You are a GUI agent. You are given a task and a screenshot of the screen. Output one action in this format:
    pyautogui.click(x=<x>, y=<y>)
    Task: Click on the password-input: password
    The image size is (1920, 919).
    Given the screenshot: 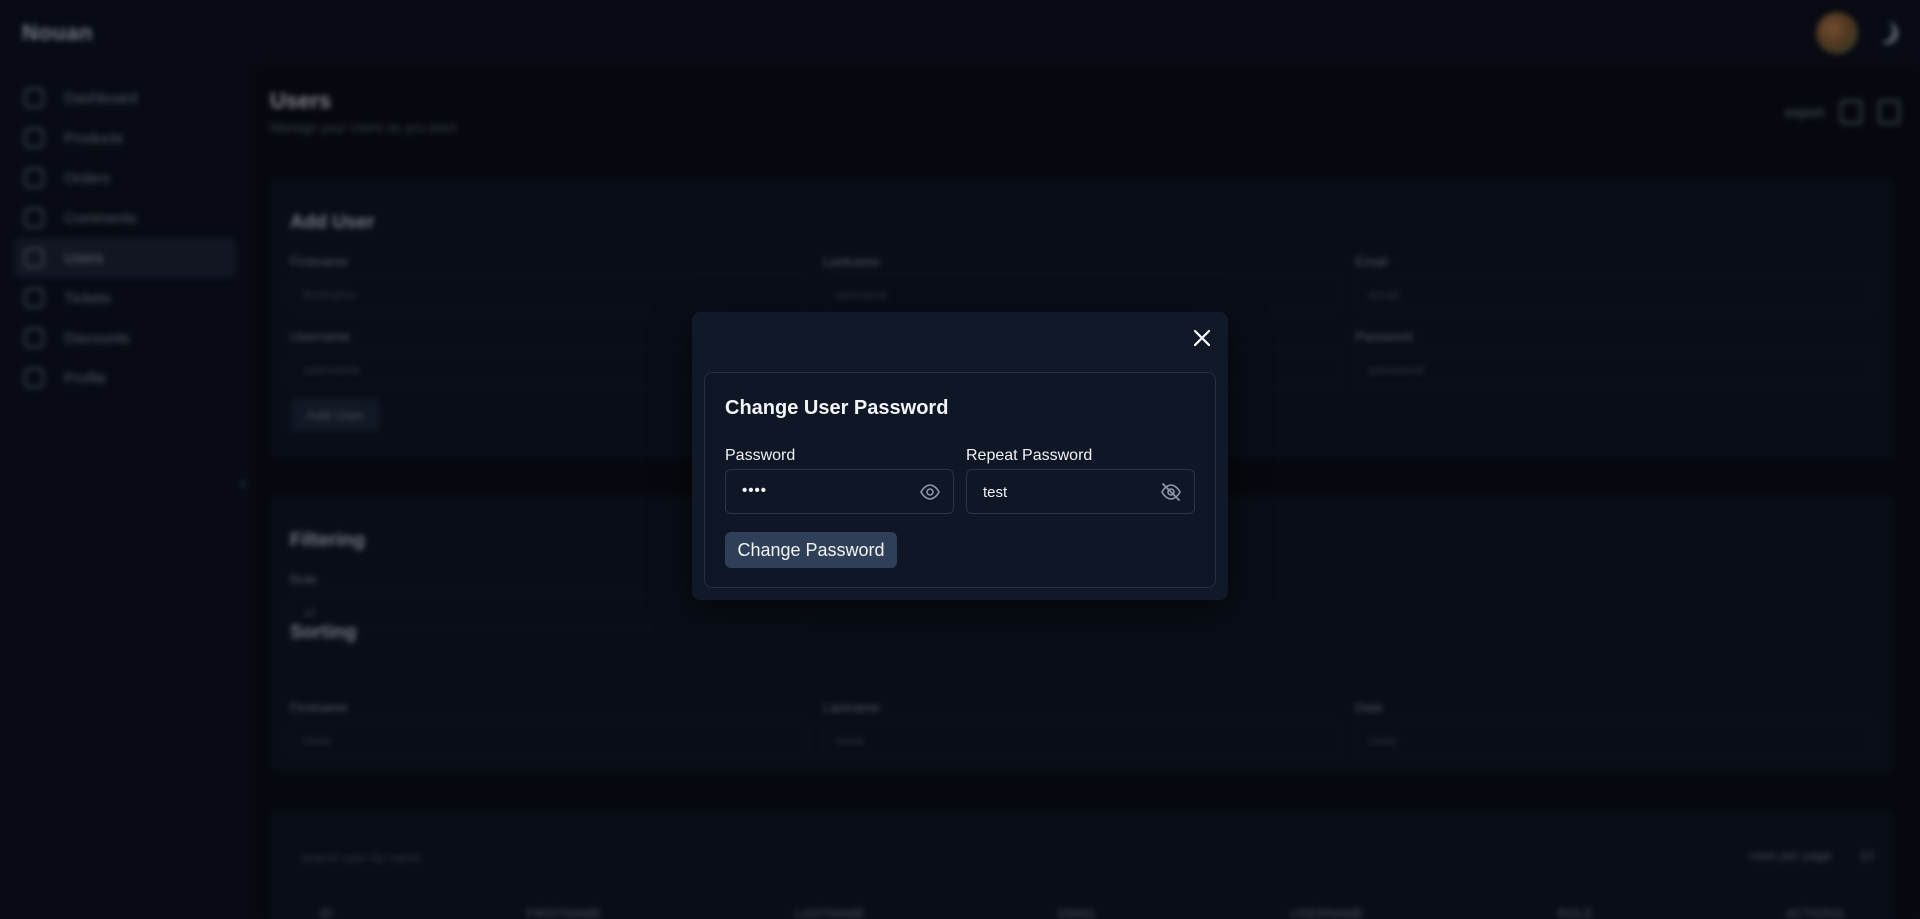 What is the action you would take?
    pyautogui.click(x=1614, y=368)
    